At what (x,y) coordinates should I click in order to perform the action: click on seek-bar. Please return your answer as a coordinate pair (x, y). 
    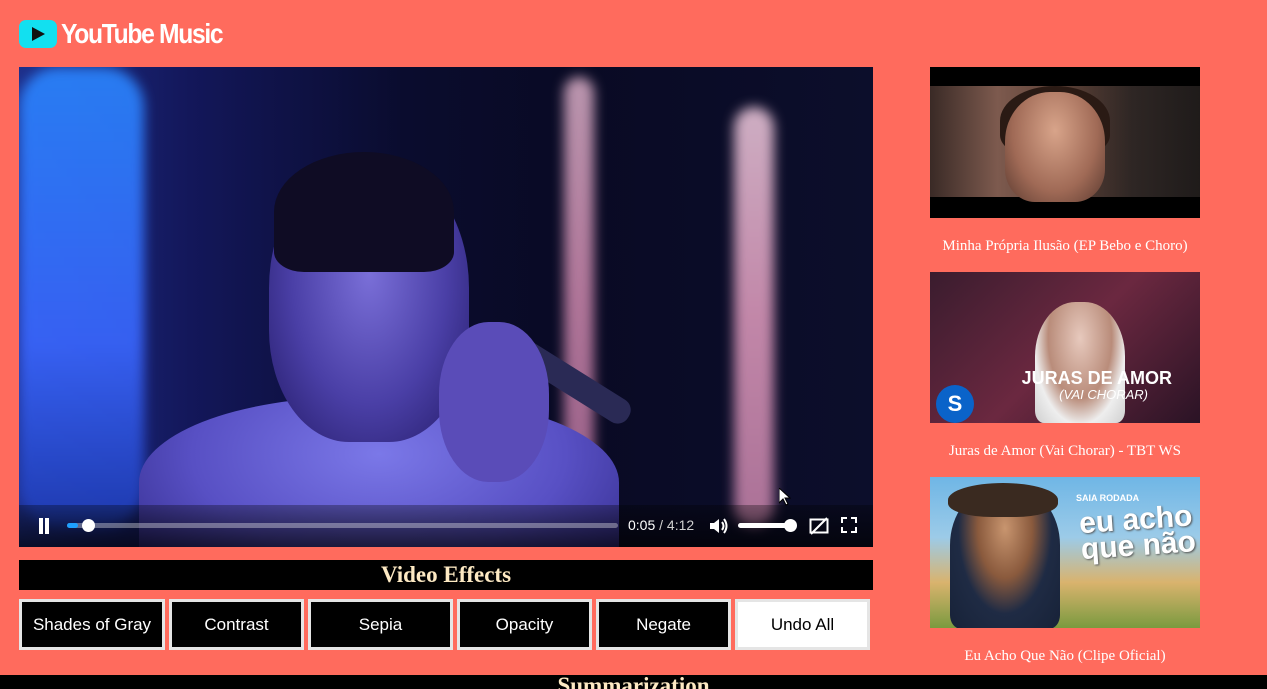
    Looking at the image, I should click on (342, 525).